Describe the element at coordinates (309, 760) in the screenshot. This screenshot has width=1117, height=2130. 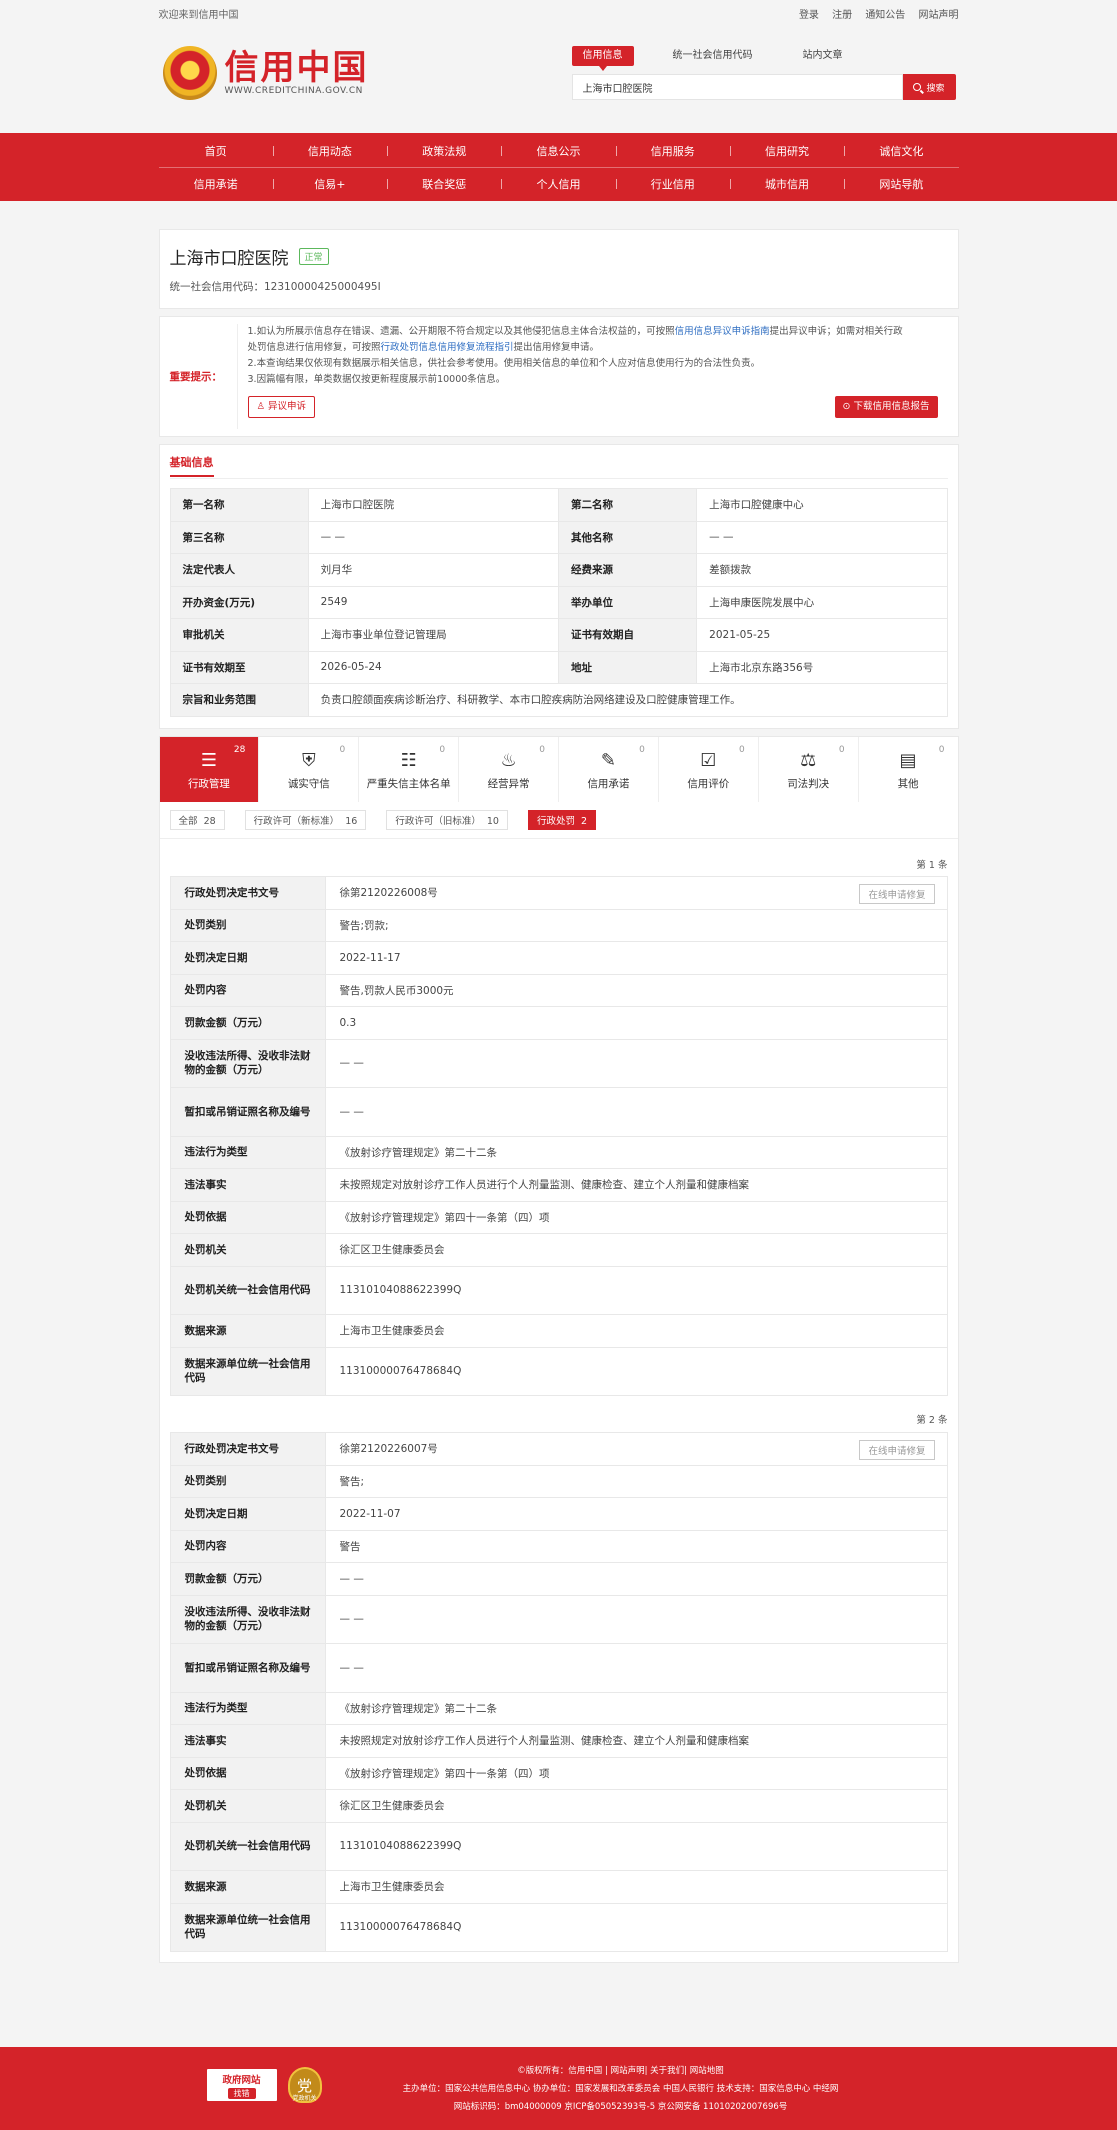
I see `shield-icon: ⛨` at that location.